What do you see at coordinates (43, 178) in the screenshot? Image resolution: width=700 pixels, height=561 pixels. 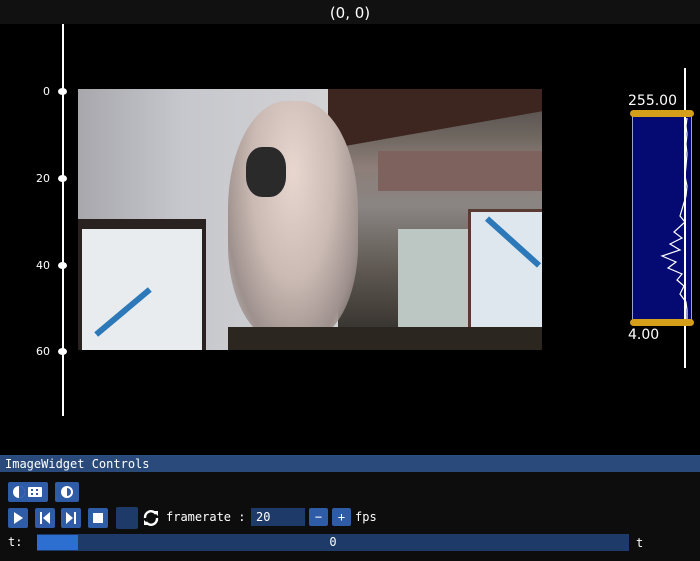 I see `y-tick-label: 20` at bounding box center [43, 178].